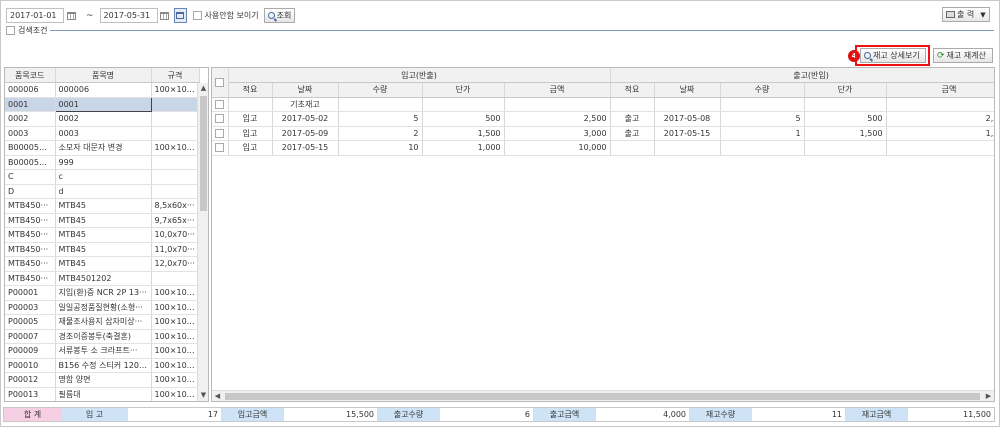  What do you see at coordinates (175, 351) in the screenshot?
I see `cell-spec: 100×1008` at bounding box center [175, 351].